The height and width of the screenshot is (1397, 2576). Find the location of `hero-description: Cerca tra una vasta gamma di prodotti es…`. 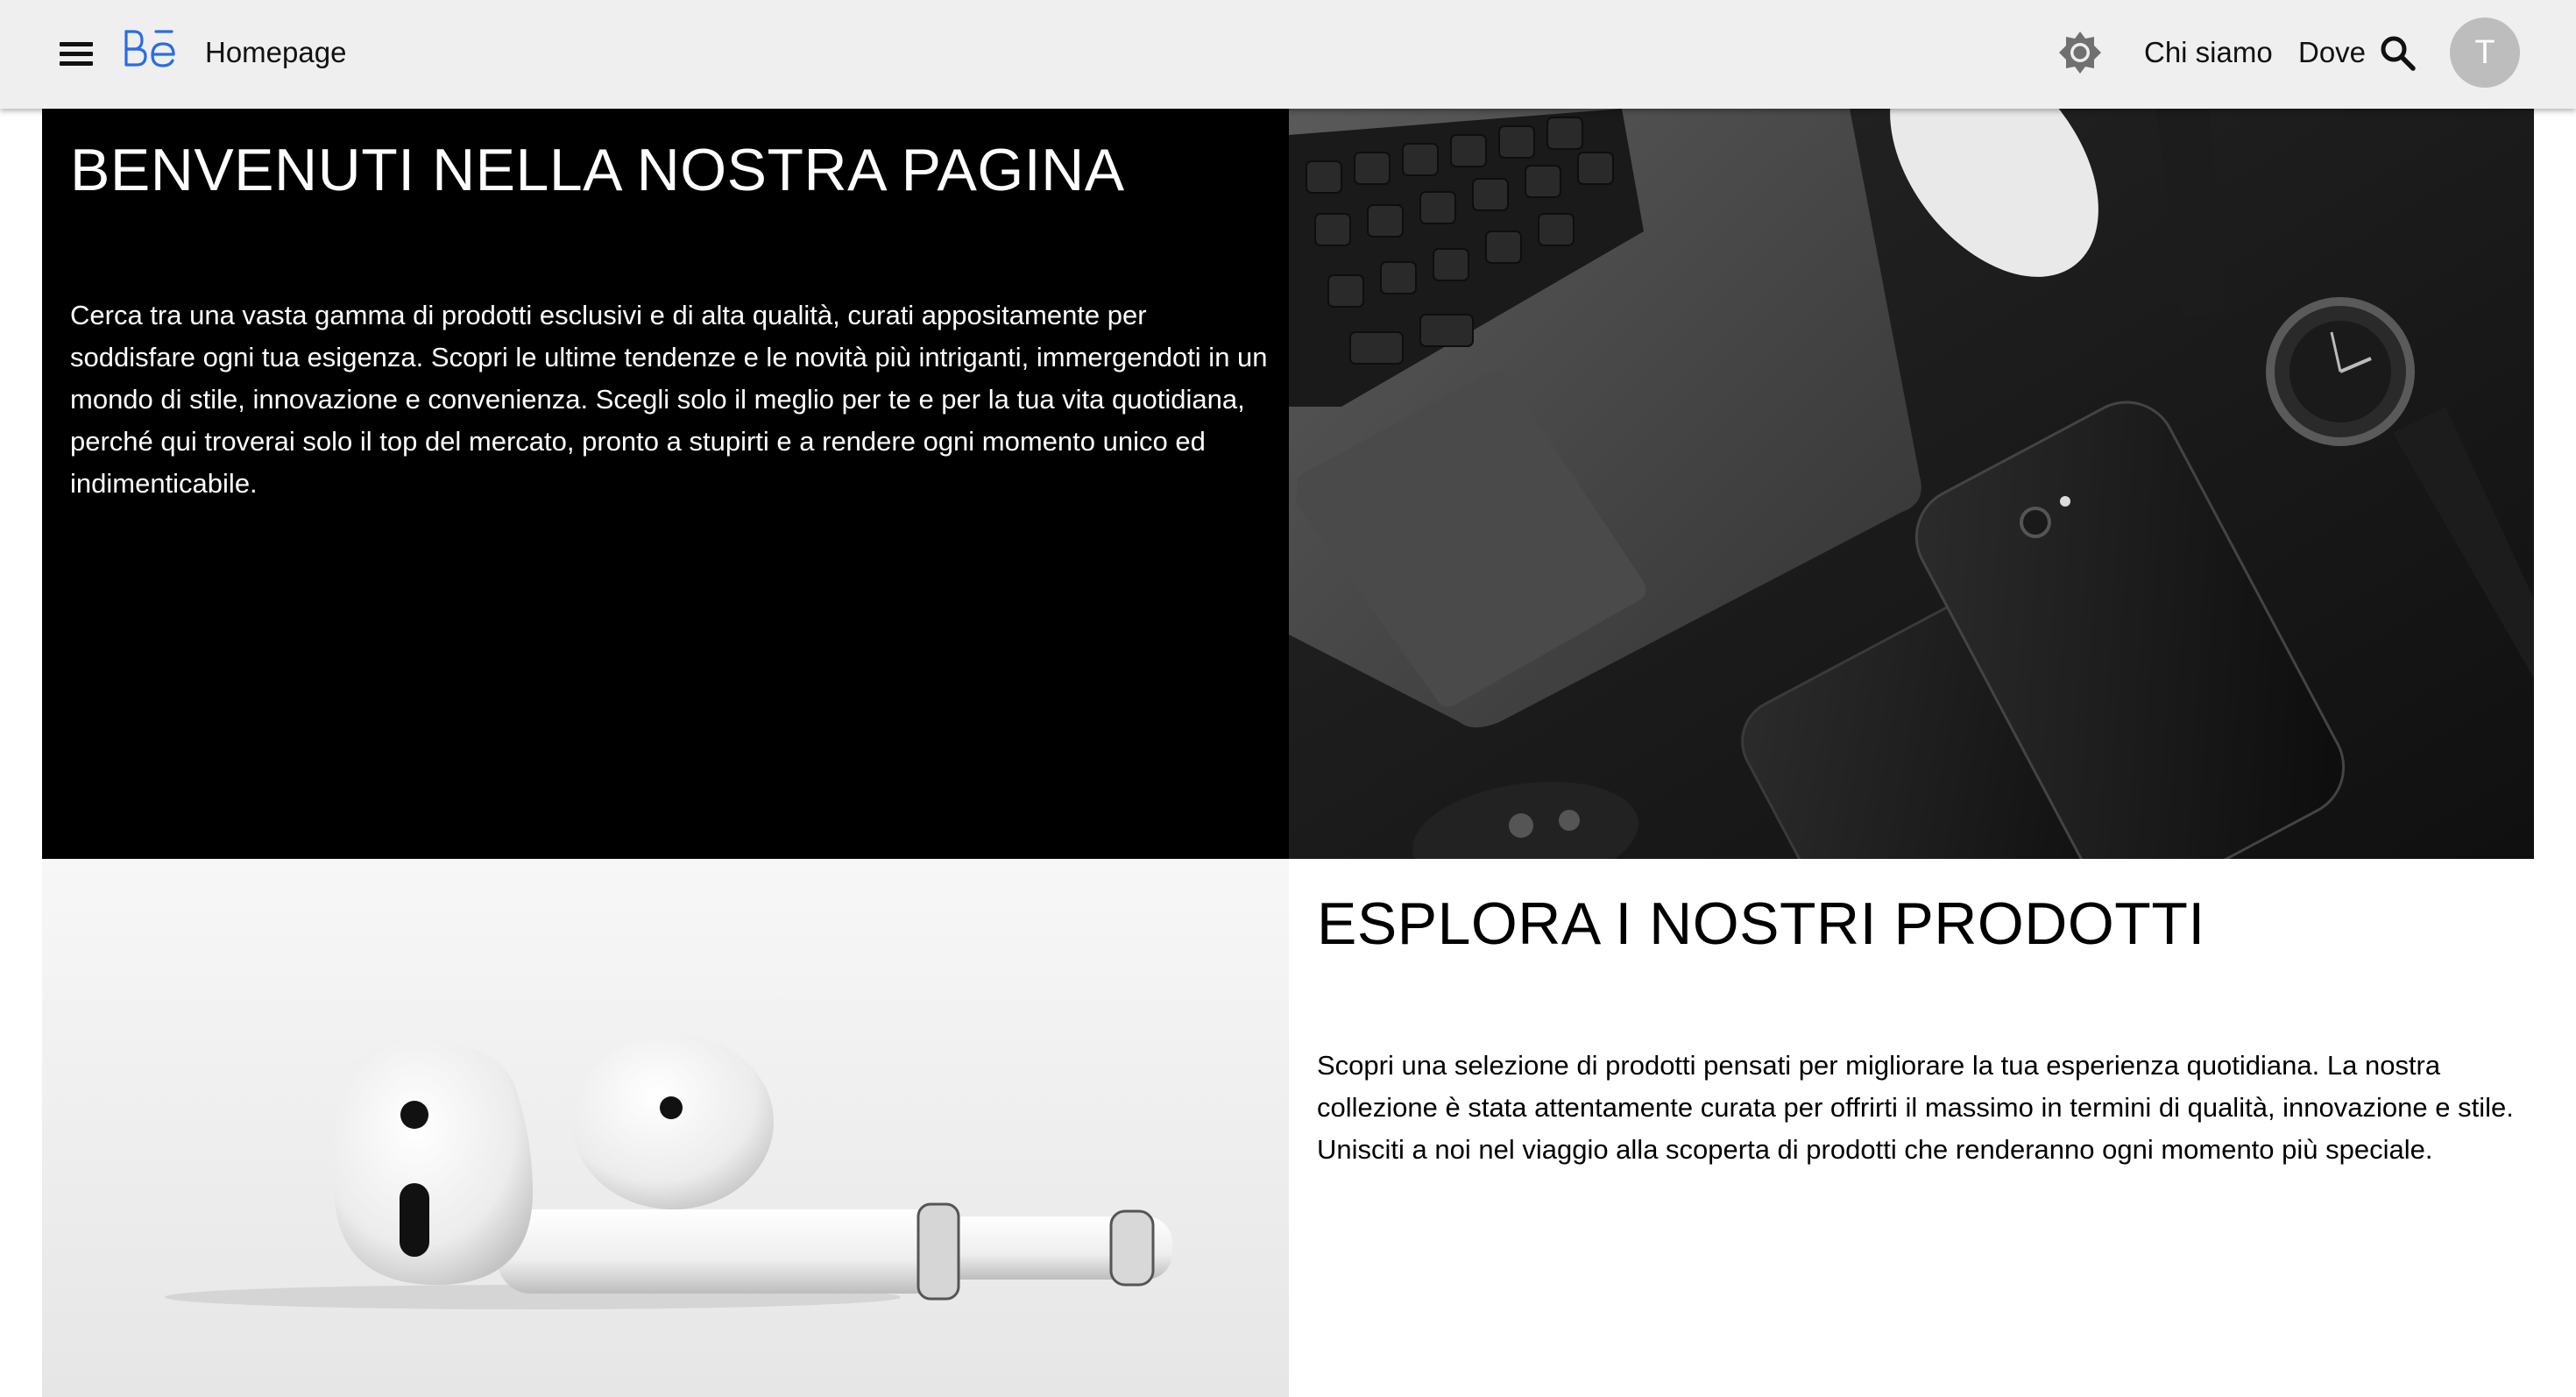

hero-description: Cerca tra una vasta gamma di prodotti es… is located at coordinates (669, 400).